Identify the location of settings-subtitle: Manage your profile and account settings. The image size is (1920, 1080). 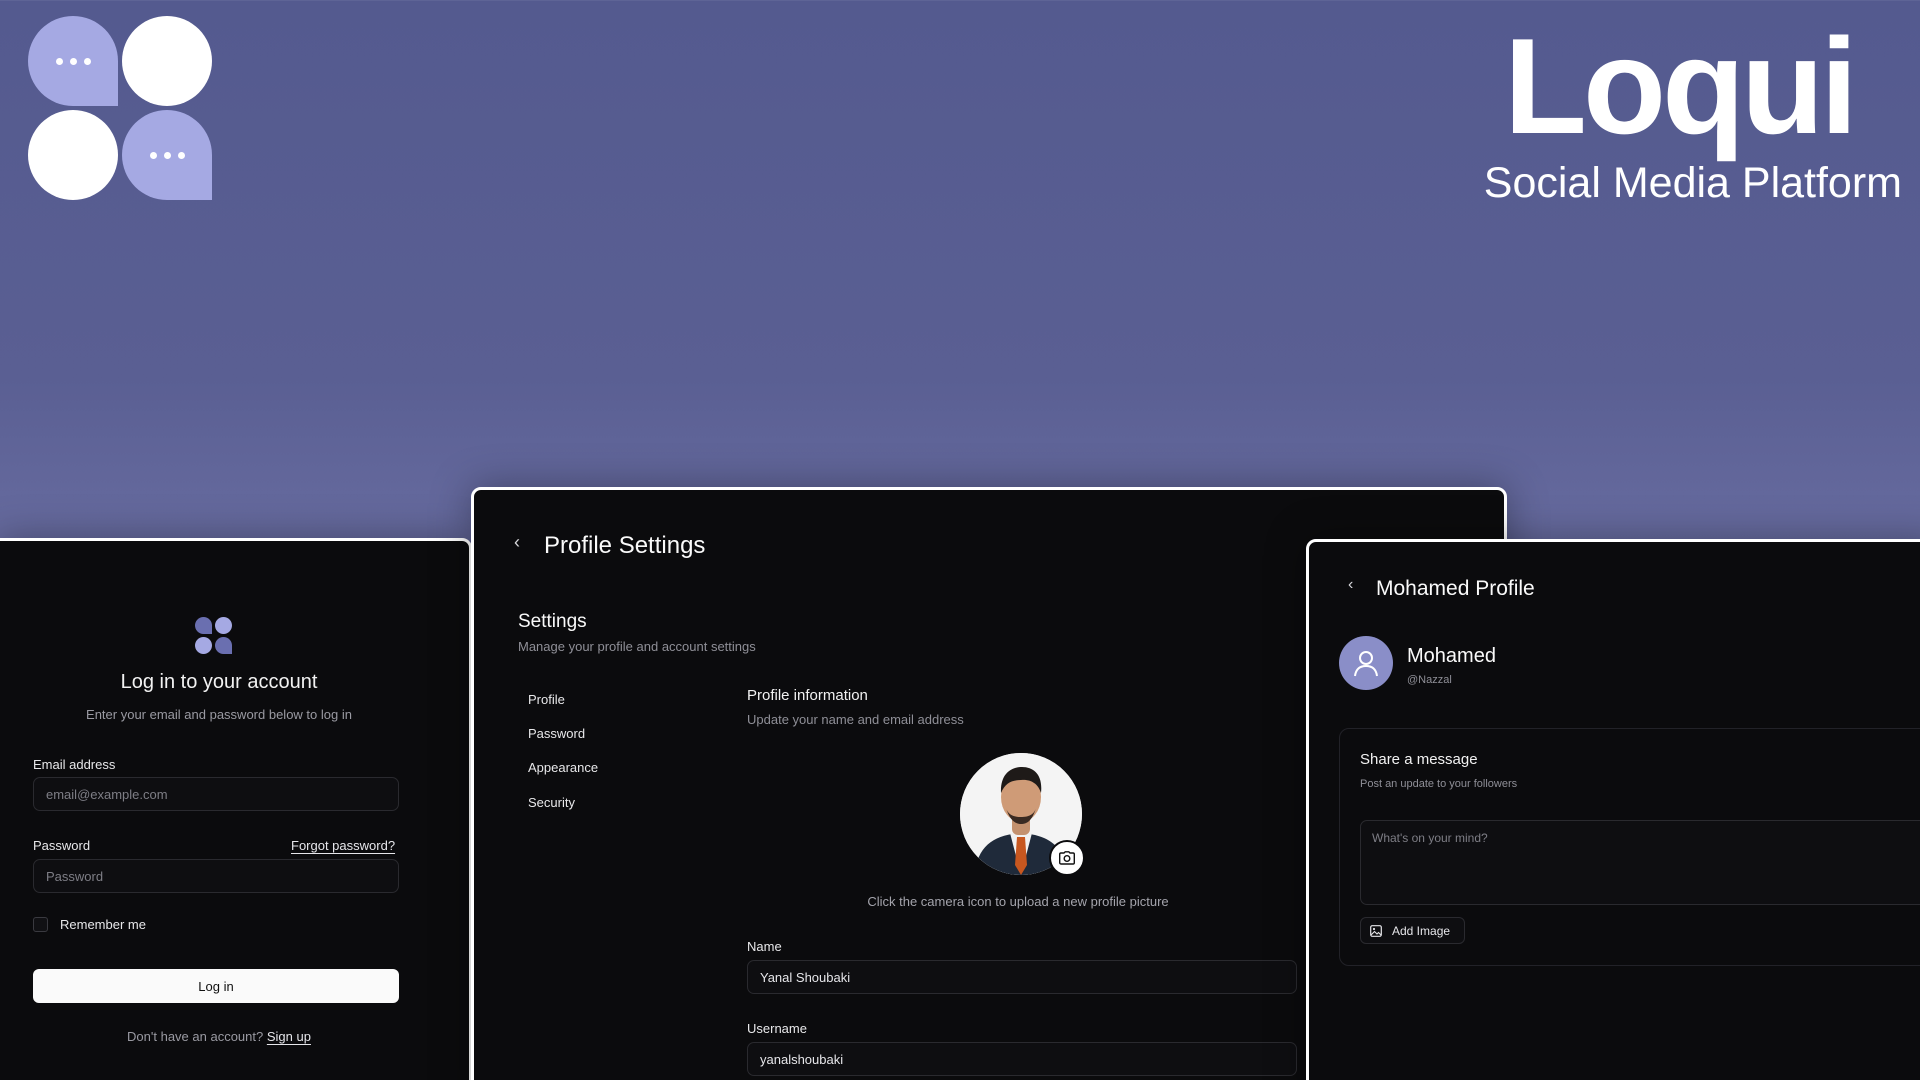
(637, 646).